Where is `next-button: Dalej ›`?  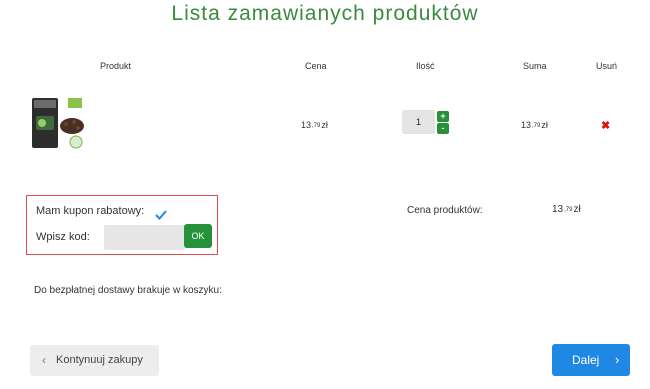
next-button: Dalej › is located at coordinates (591, 360).